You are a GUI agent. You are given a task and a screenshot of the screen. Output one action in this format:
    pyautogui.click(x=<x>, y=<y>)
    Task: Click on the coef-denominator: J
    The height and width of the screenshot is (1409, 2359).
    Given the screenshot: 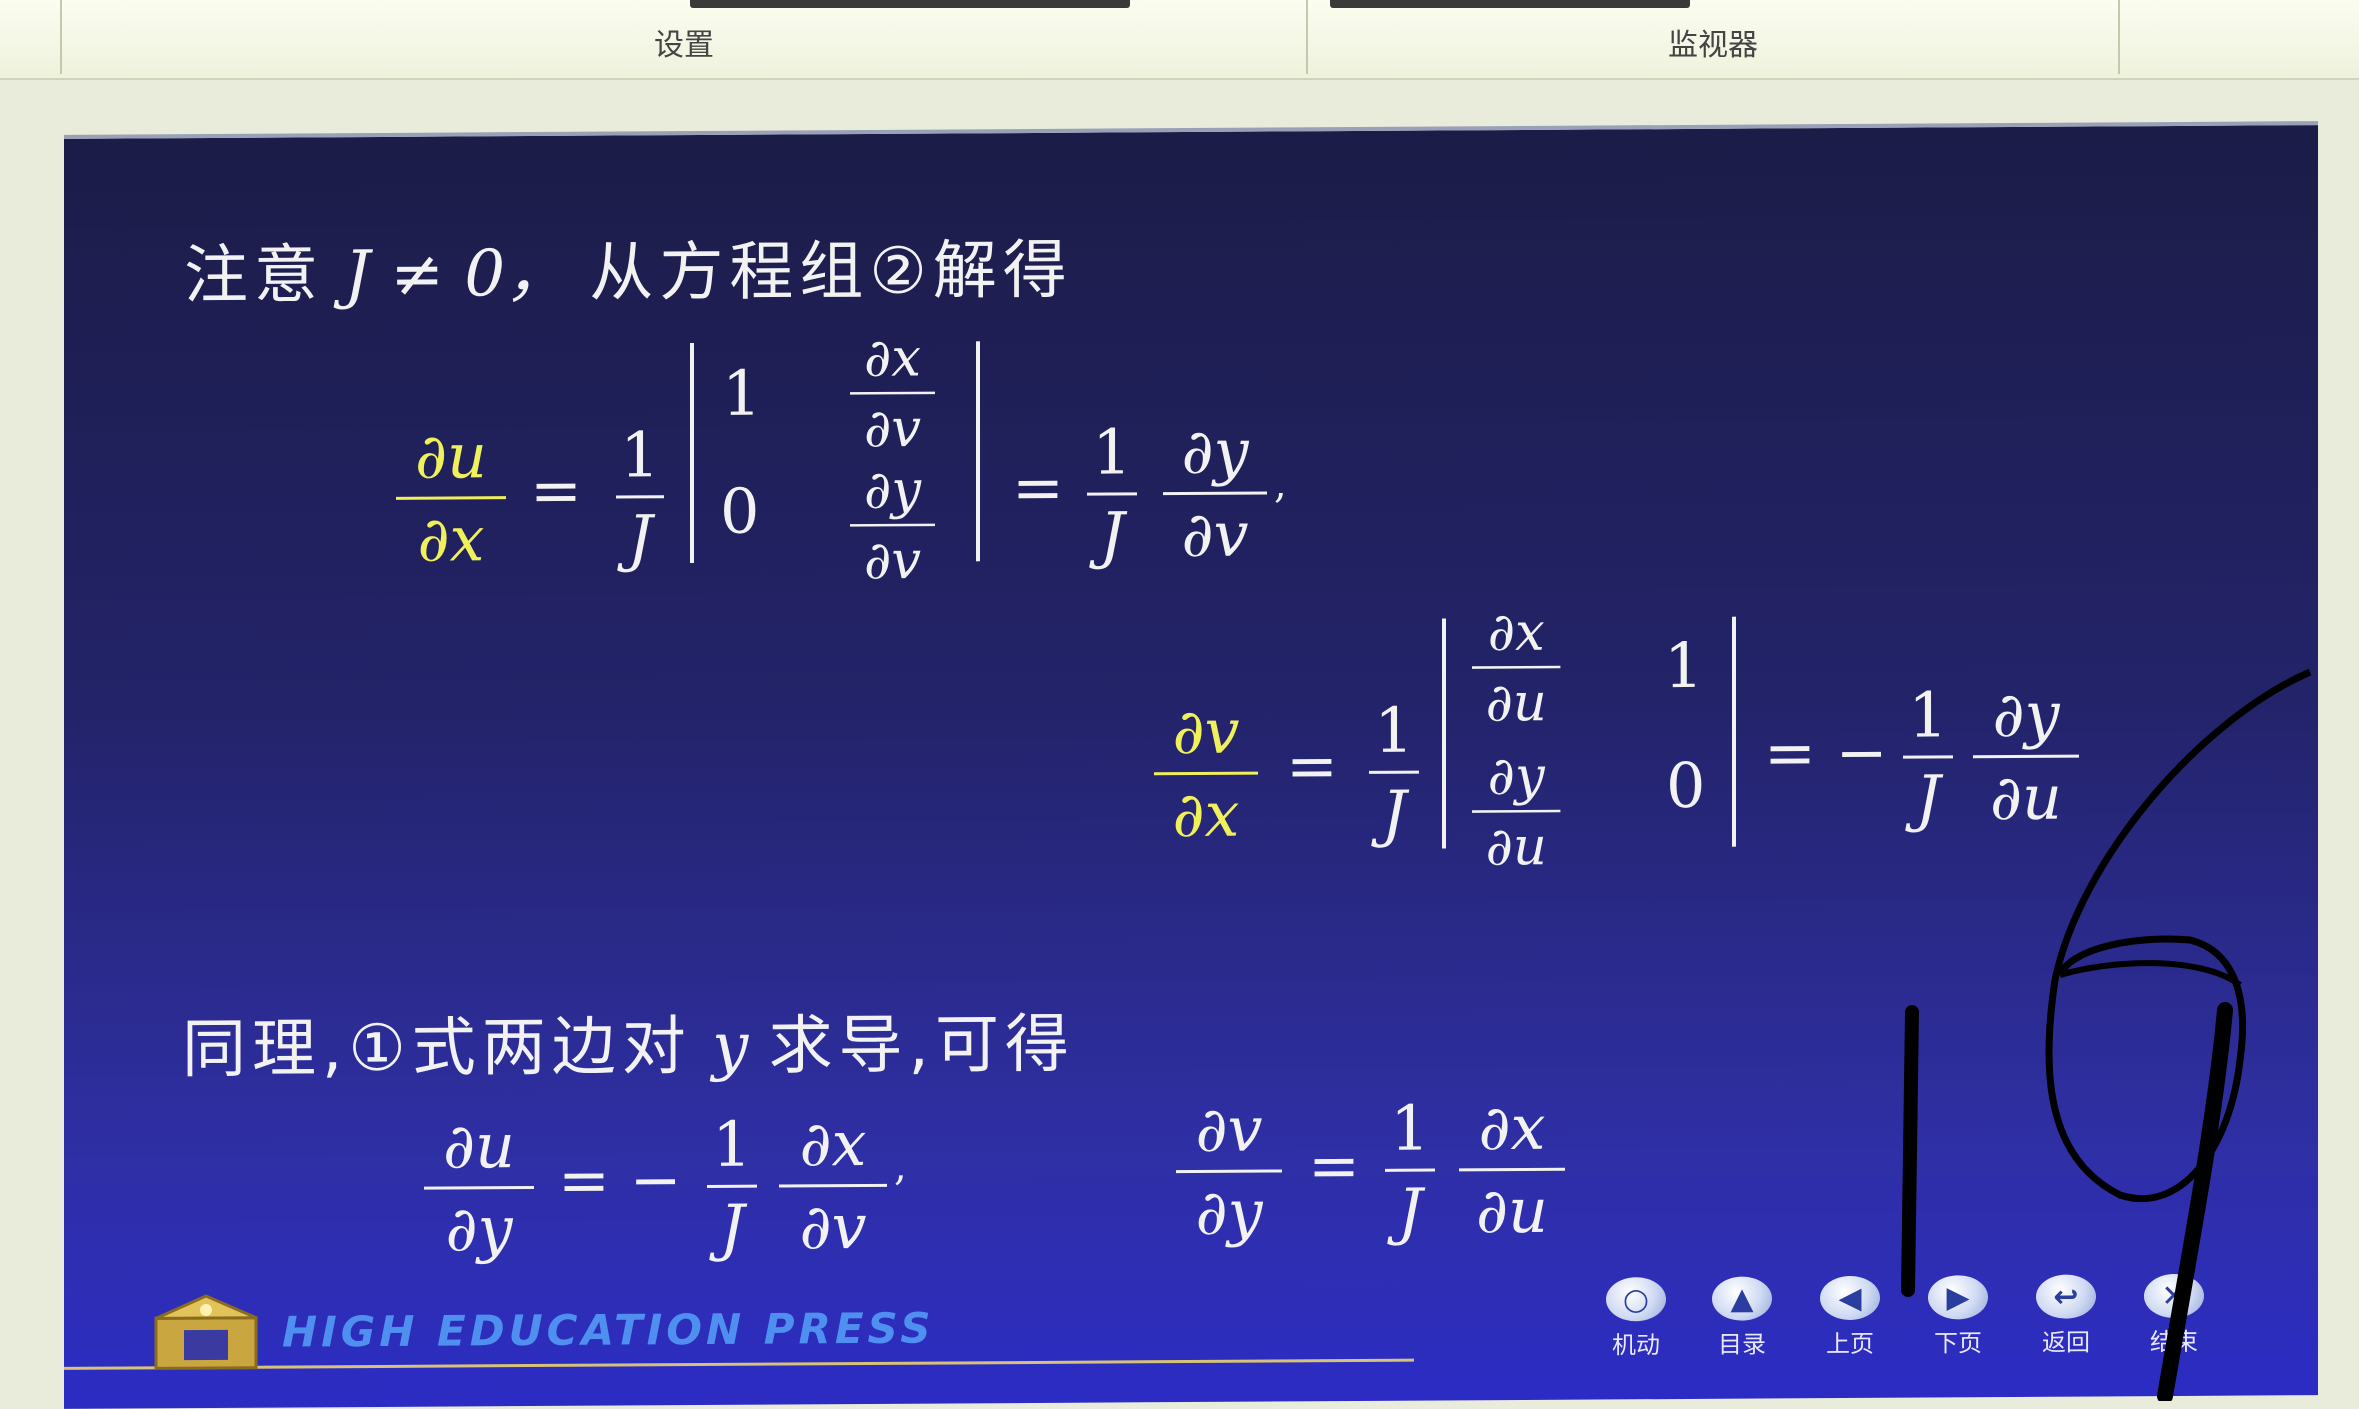 What is the action you would take?
    pyautogui.click(x=1394, y=813)
    